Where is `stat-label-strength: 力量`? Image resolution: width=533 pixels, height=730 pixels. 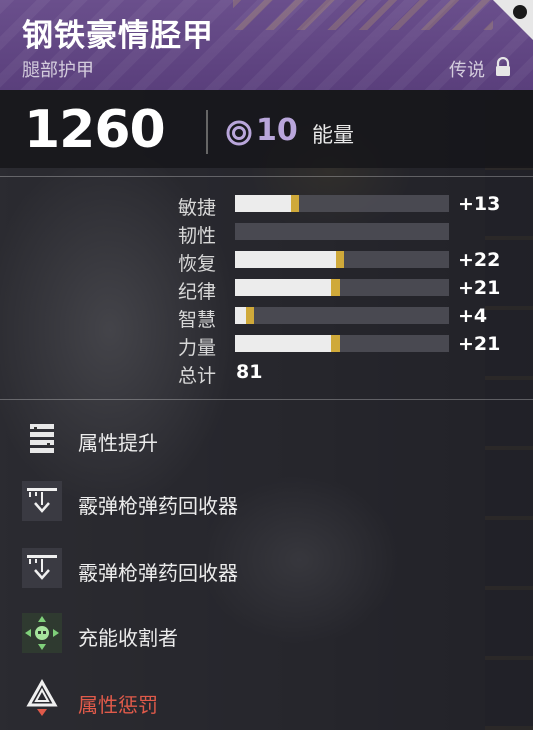
stat-label-strength: 力量 is located at coordinates (197, 348).